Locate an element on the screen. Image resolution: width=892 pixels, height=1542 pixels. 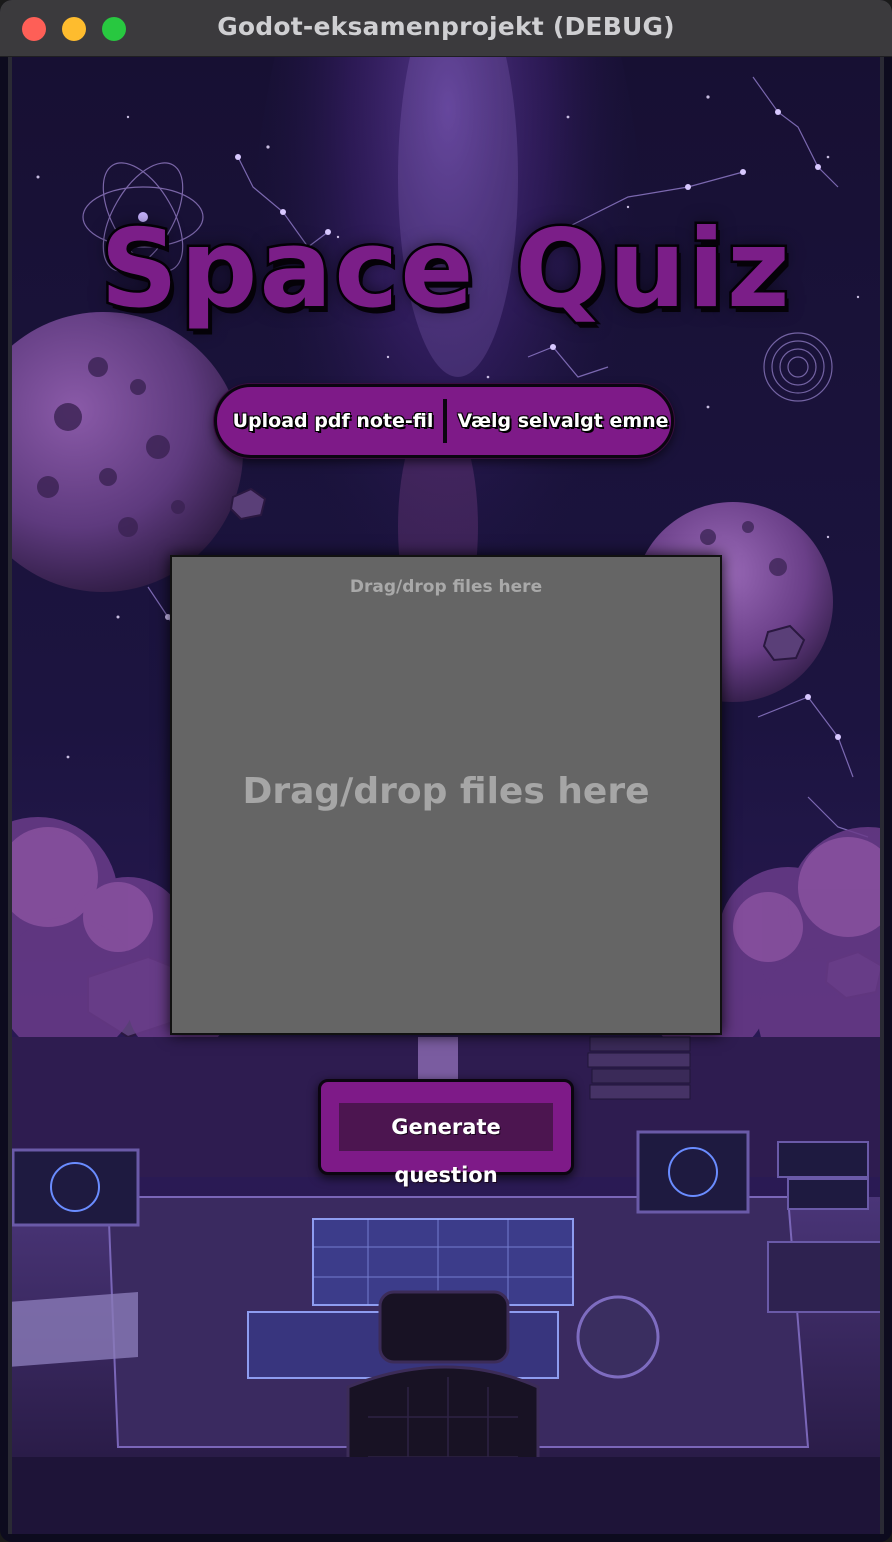
title-bar: Godot-eksamenprojekt (DEBUG) is located at coordinates (446, 28).